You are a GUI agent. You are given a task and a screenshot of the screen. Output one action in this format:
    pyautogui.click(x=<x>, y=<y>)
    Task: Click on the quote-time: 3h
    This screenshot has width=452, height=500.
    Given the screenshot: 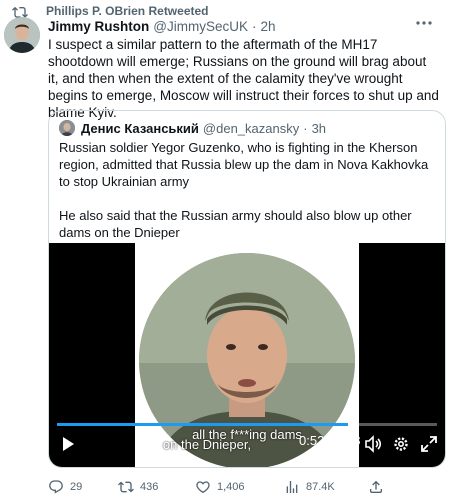 What is the action you would take?
    pyautogui.click(x=319, y=128)
    